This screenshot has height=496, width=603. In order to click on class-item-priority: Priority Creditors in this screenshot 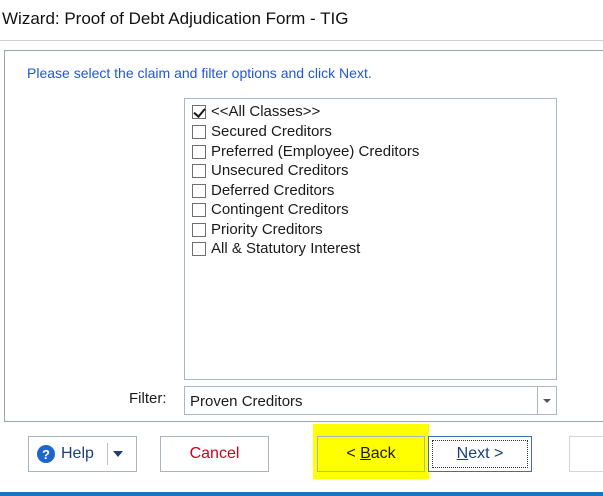, I will do `click(257, 229)`.